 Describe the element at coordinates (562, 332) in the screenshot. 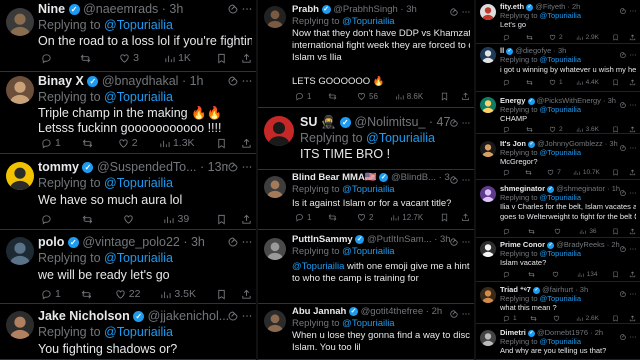

I see `author-handle: @Dornebt1976` at that location.